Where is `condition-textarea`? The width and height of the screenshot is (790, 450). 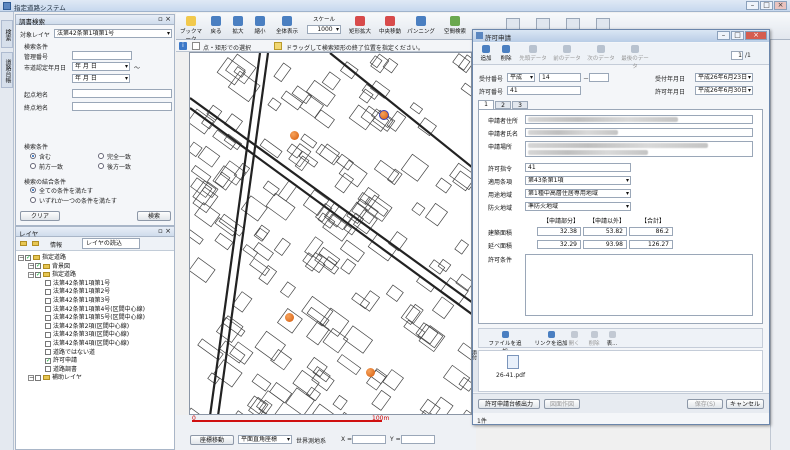 condition-textarea is located at coordinates (639, 285).